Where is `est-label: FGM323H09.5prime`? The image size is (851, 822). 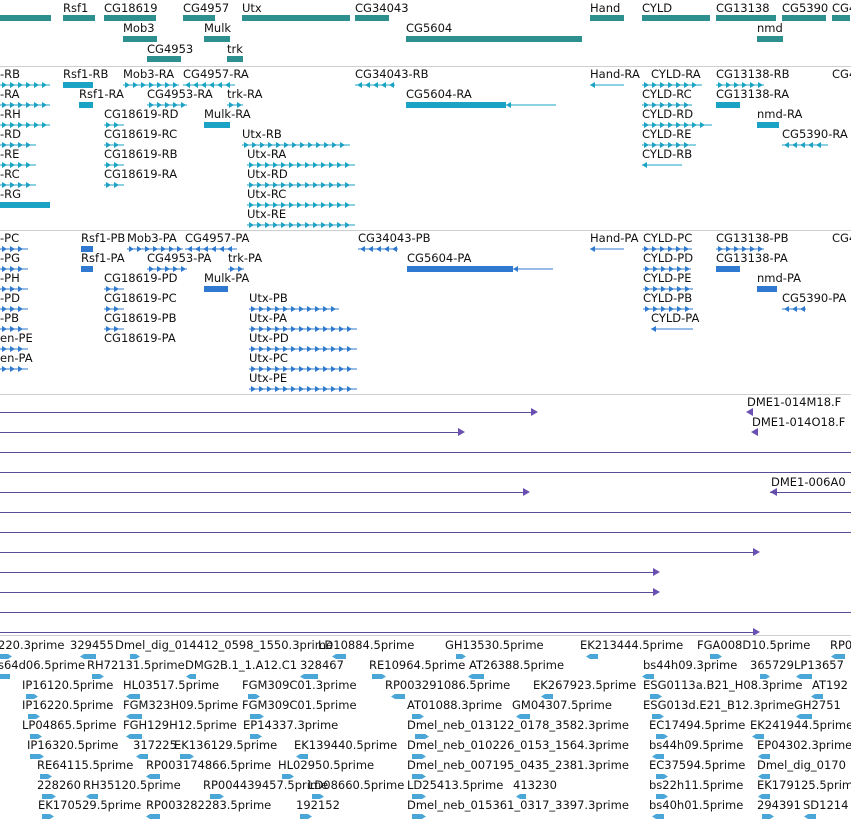 est-label: FGM323H09.5prime is located at coordinates (181, 705).